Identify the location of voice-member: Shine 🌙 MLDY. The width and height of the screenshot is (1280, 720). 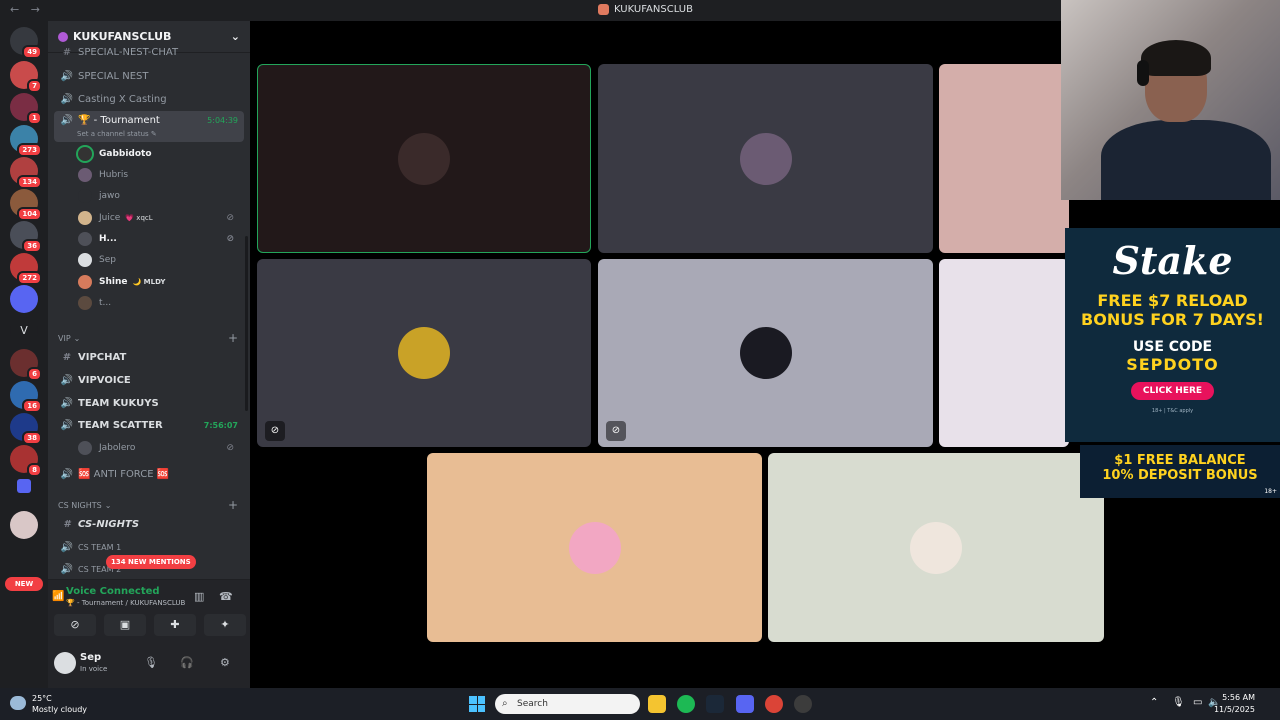
(161, 282).